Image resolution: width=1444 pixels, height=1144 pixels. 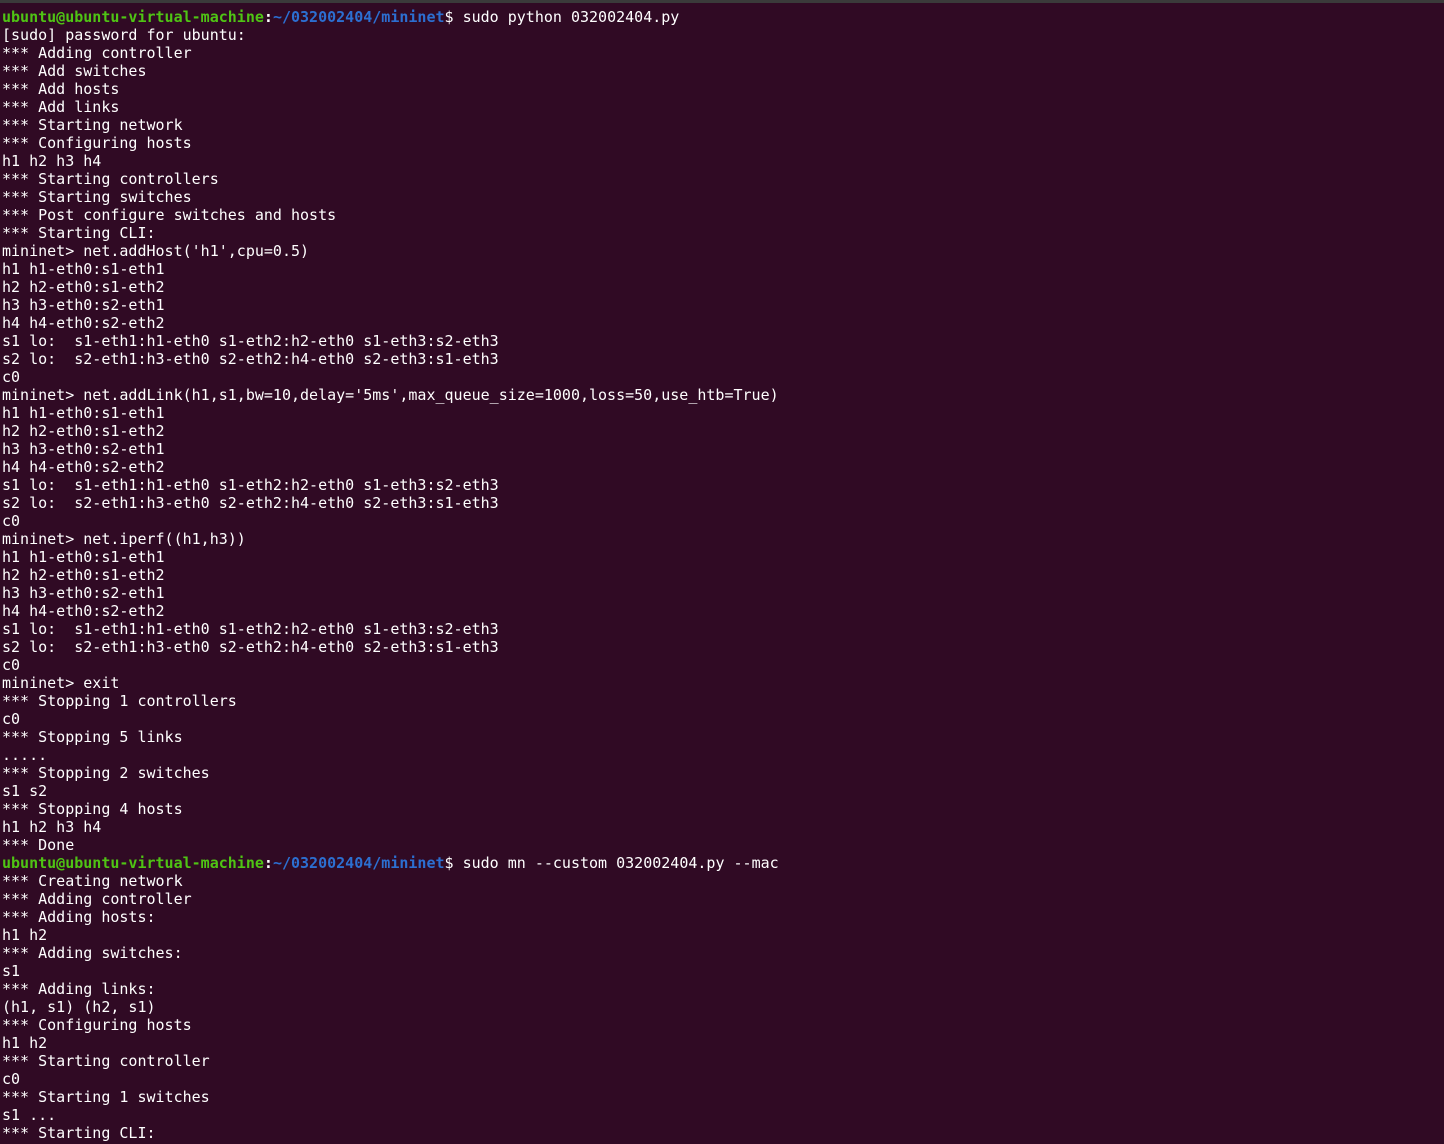 What do you see at coordinates (79, 989) in the screenshot?
I see `output-line: *** Adding links:` at bounding box center [79, 989].